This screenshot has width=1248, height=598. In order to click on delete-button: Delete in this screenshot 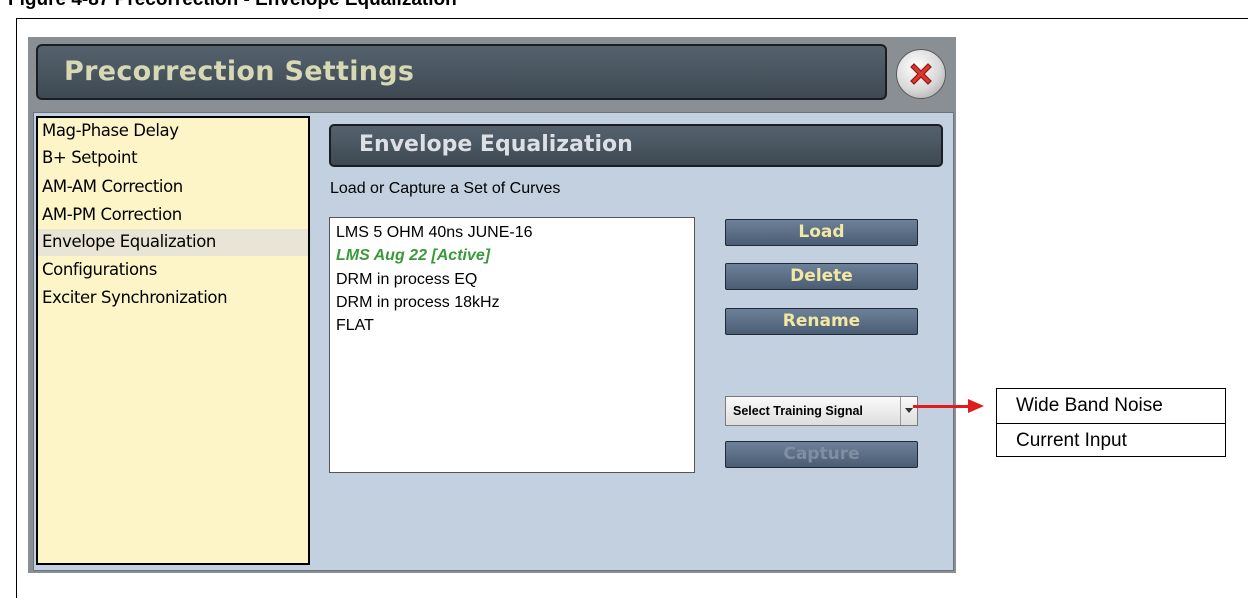, I will do `click(821, 276)`.